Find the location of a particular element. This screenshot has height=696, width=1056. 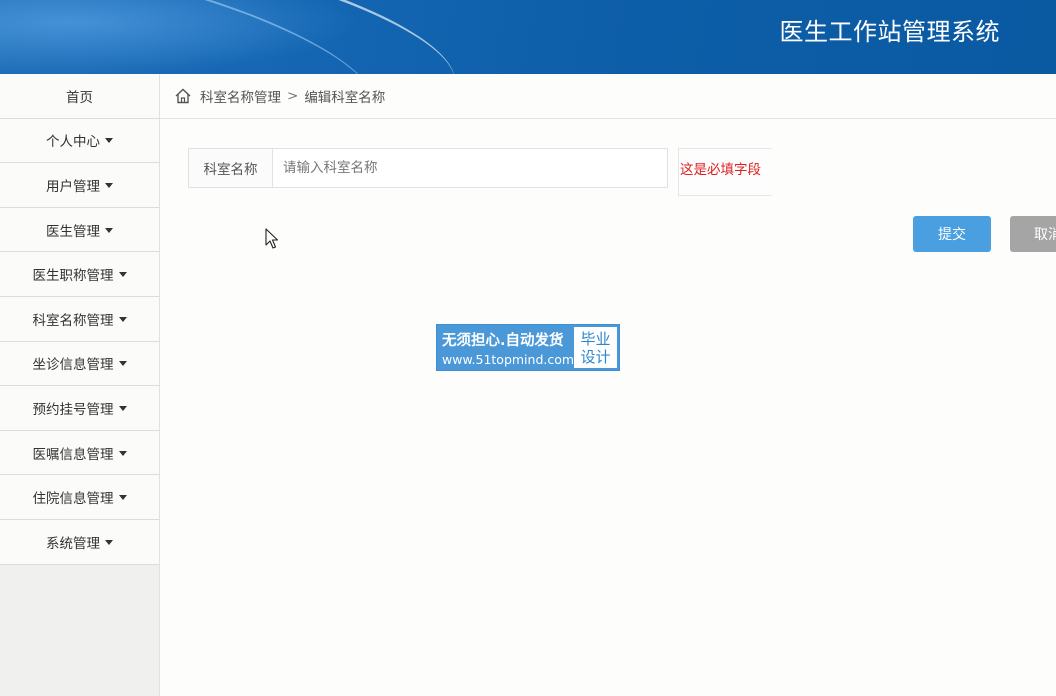

sidebar-item-home: 首页 is located at coordinates (79, 96).